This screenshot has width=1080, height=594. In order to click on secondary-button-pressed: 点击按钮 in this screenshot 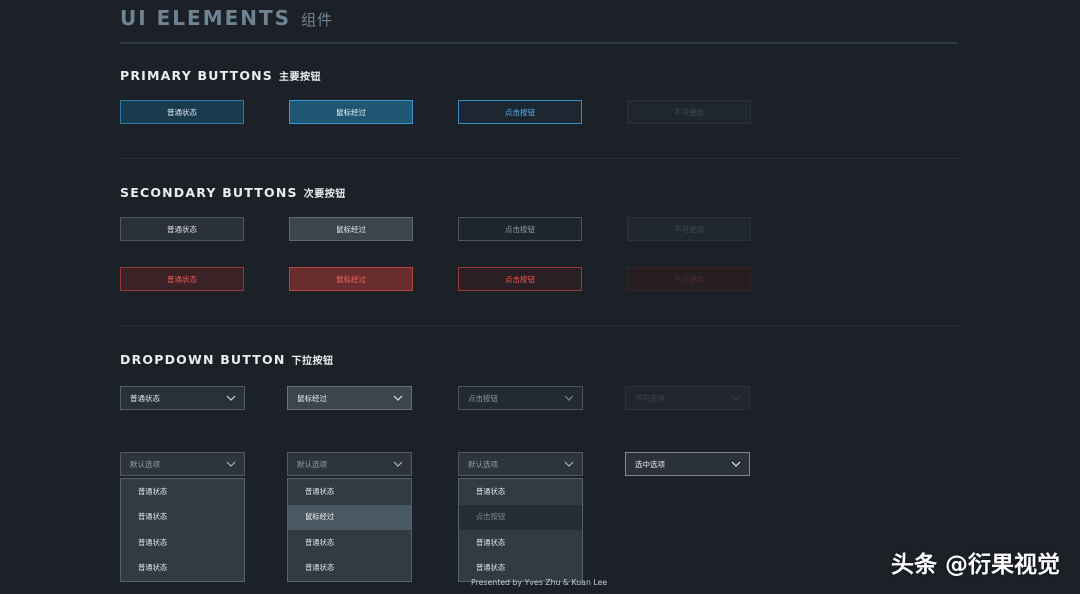, I will do `click(520, 229)`.